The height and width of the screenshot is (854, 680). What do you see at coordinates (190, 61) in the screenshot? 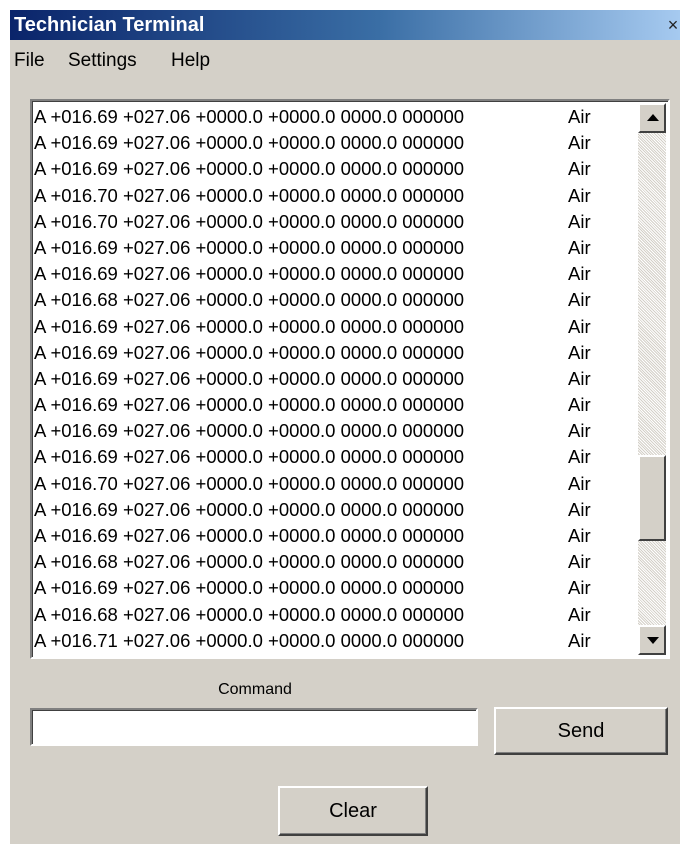
I see `menu-help: Help` at bounding box center [190, 61].